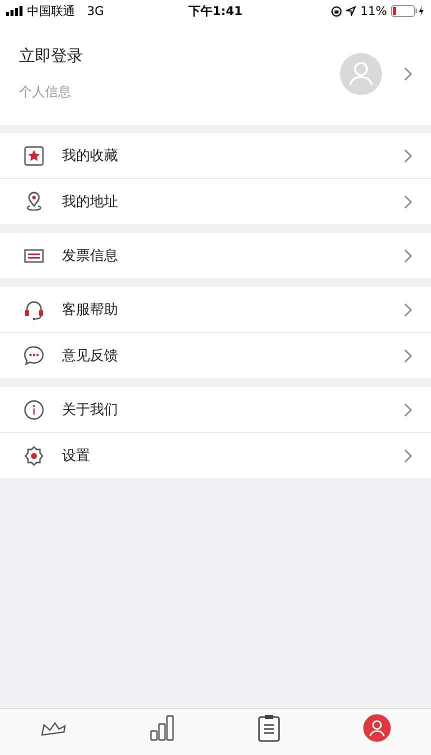 This screenshot has height=755, width=431. Describe the element at coordinates (215, 156) in the screenshot. I see `menu-item: 我的收藏` at that location.